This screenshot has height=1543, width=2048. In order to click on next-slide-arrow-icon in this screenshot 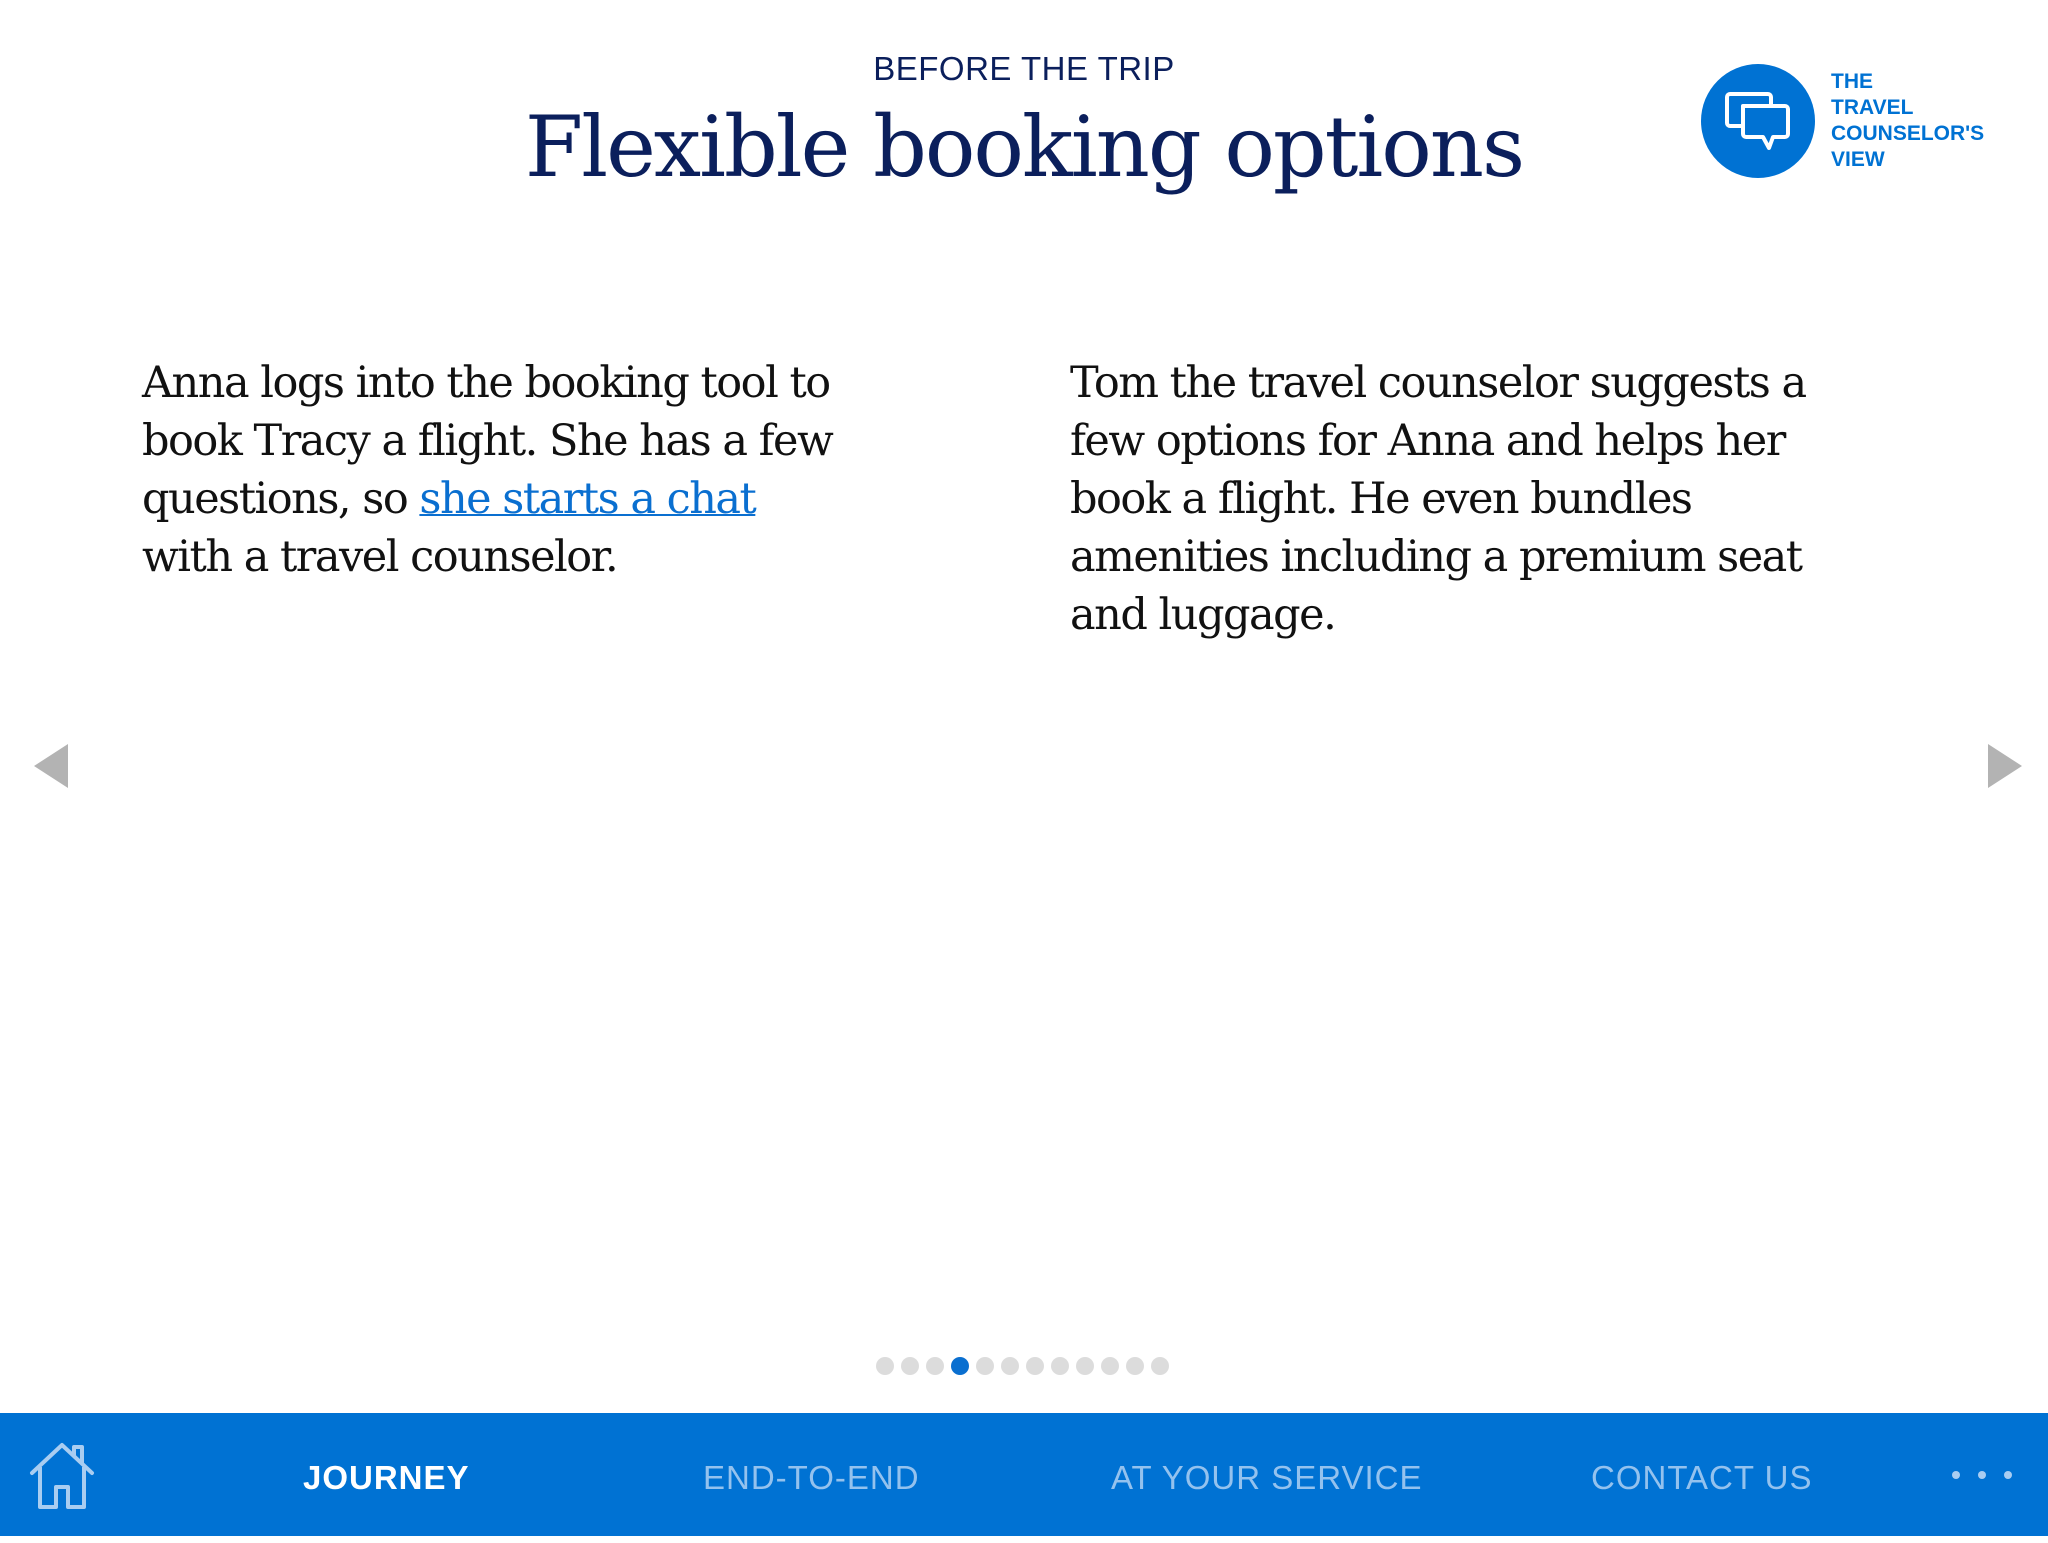, I will do `click(2005, 766)`.